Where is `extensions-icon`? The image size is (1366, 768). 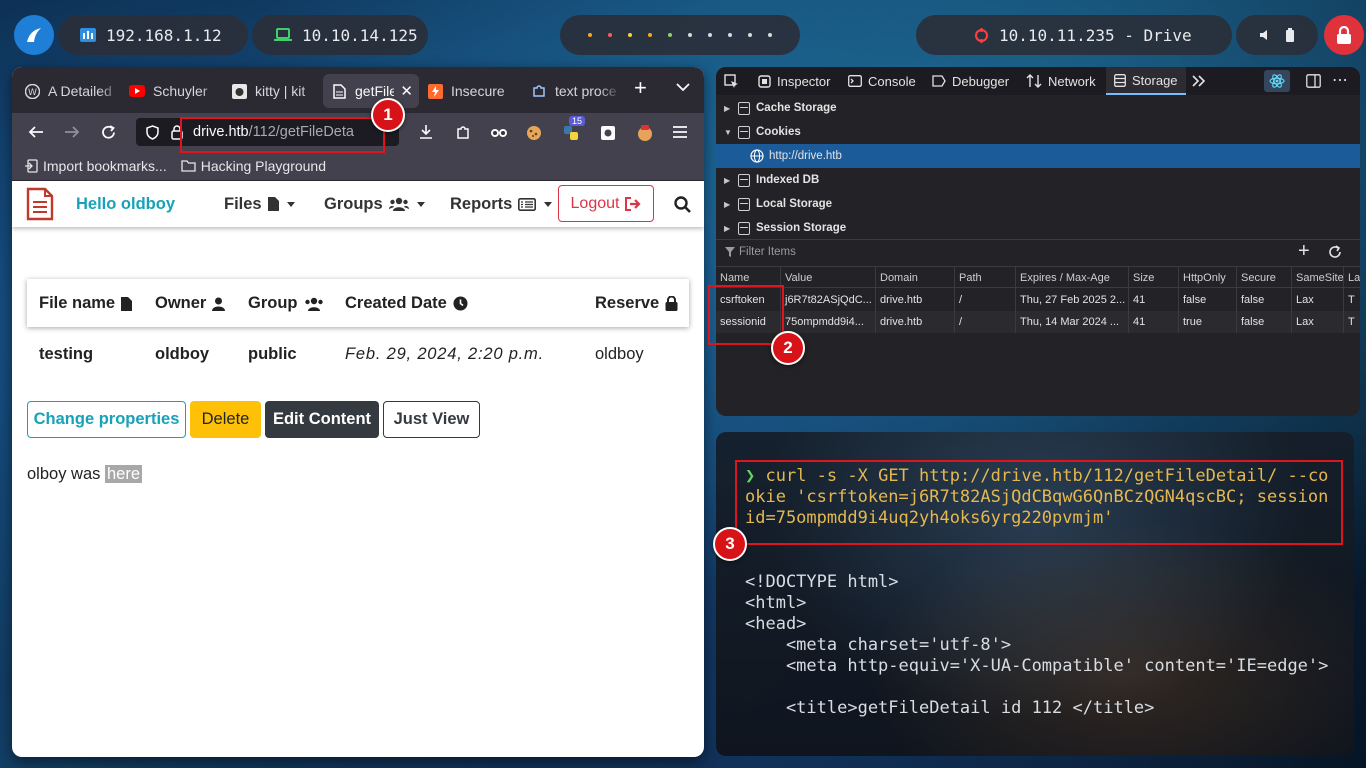 extensions-icon is located at coordinates (463, 134).